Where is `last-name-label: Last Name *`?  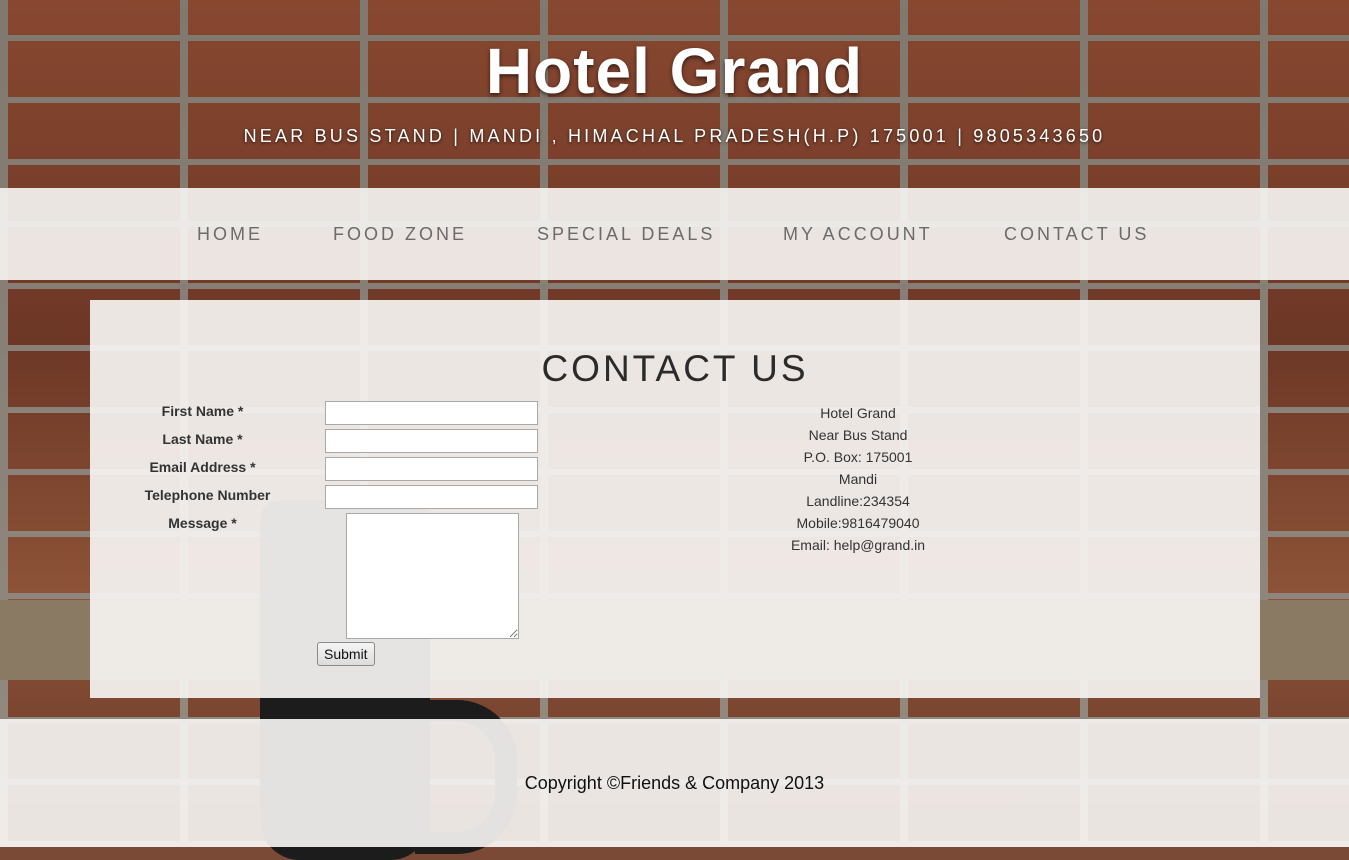 last-name-label: Last Name * is located at coordinates (202, 439).